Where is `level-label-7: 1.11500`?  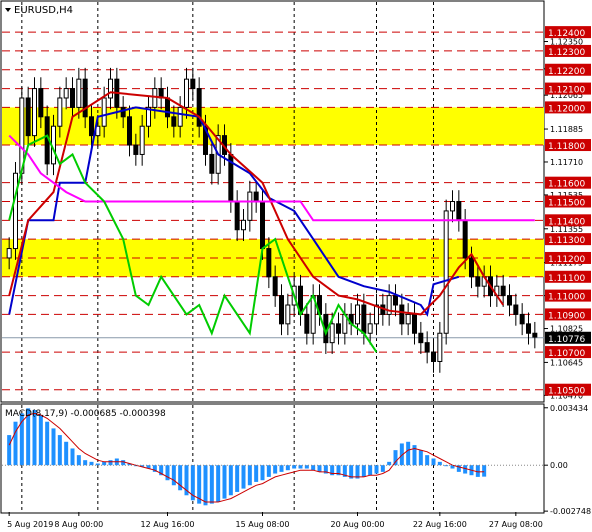 level-label-7: 1.11500 is located at coordinates (566, 204).